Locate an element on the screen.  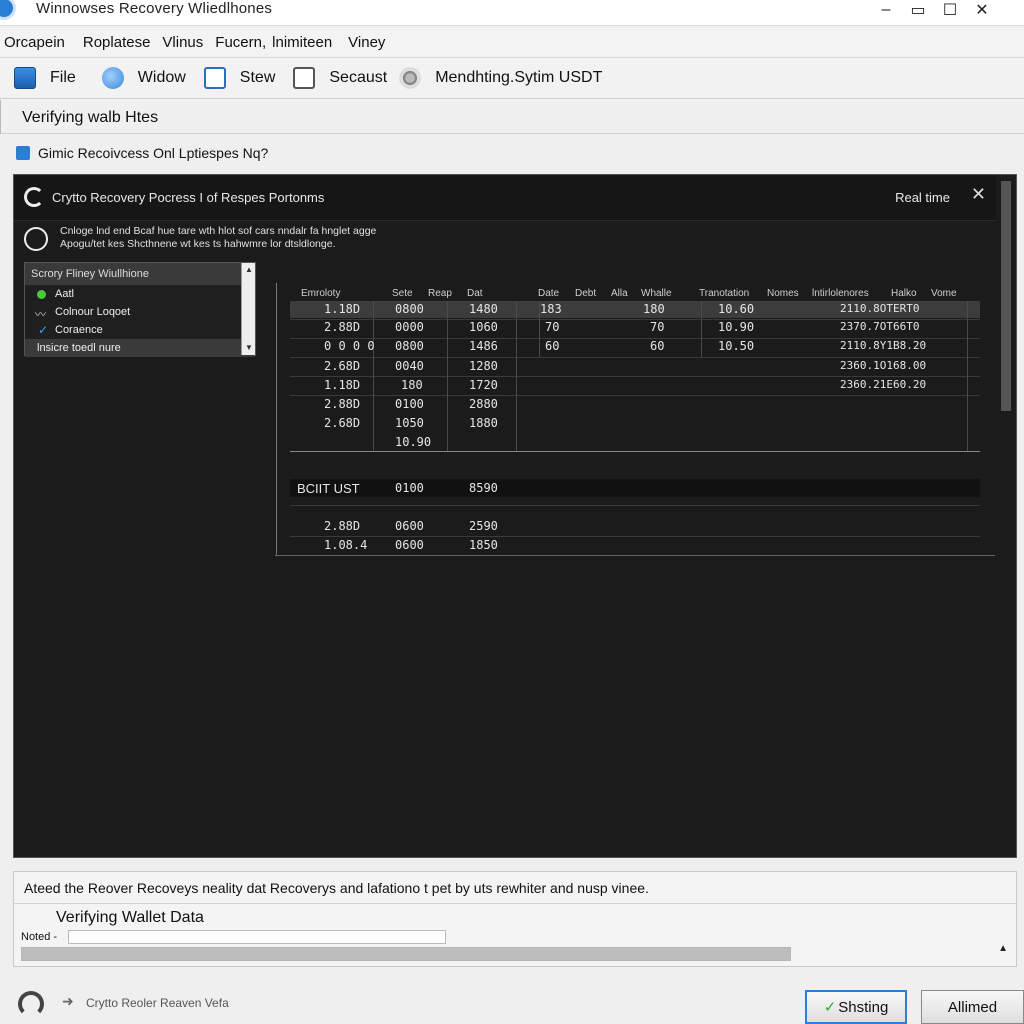
table-cell: 0 0 0 0 is located at coordinates (349, 346).